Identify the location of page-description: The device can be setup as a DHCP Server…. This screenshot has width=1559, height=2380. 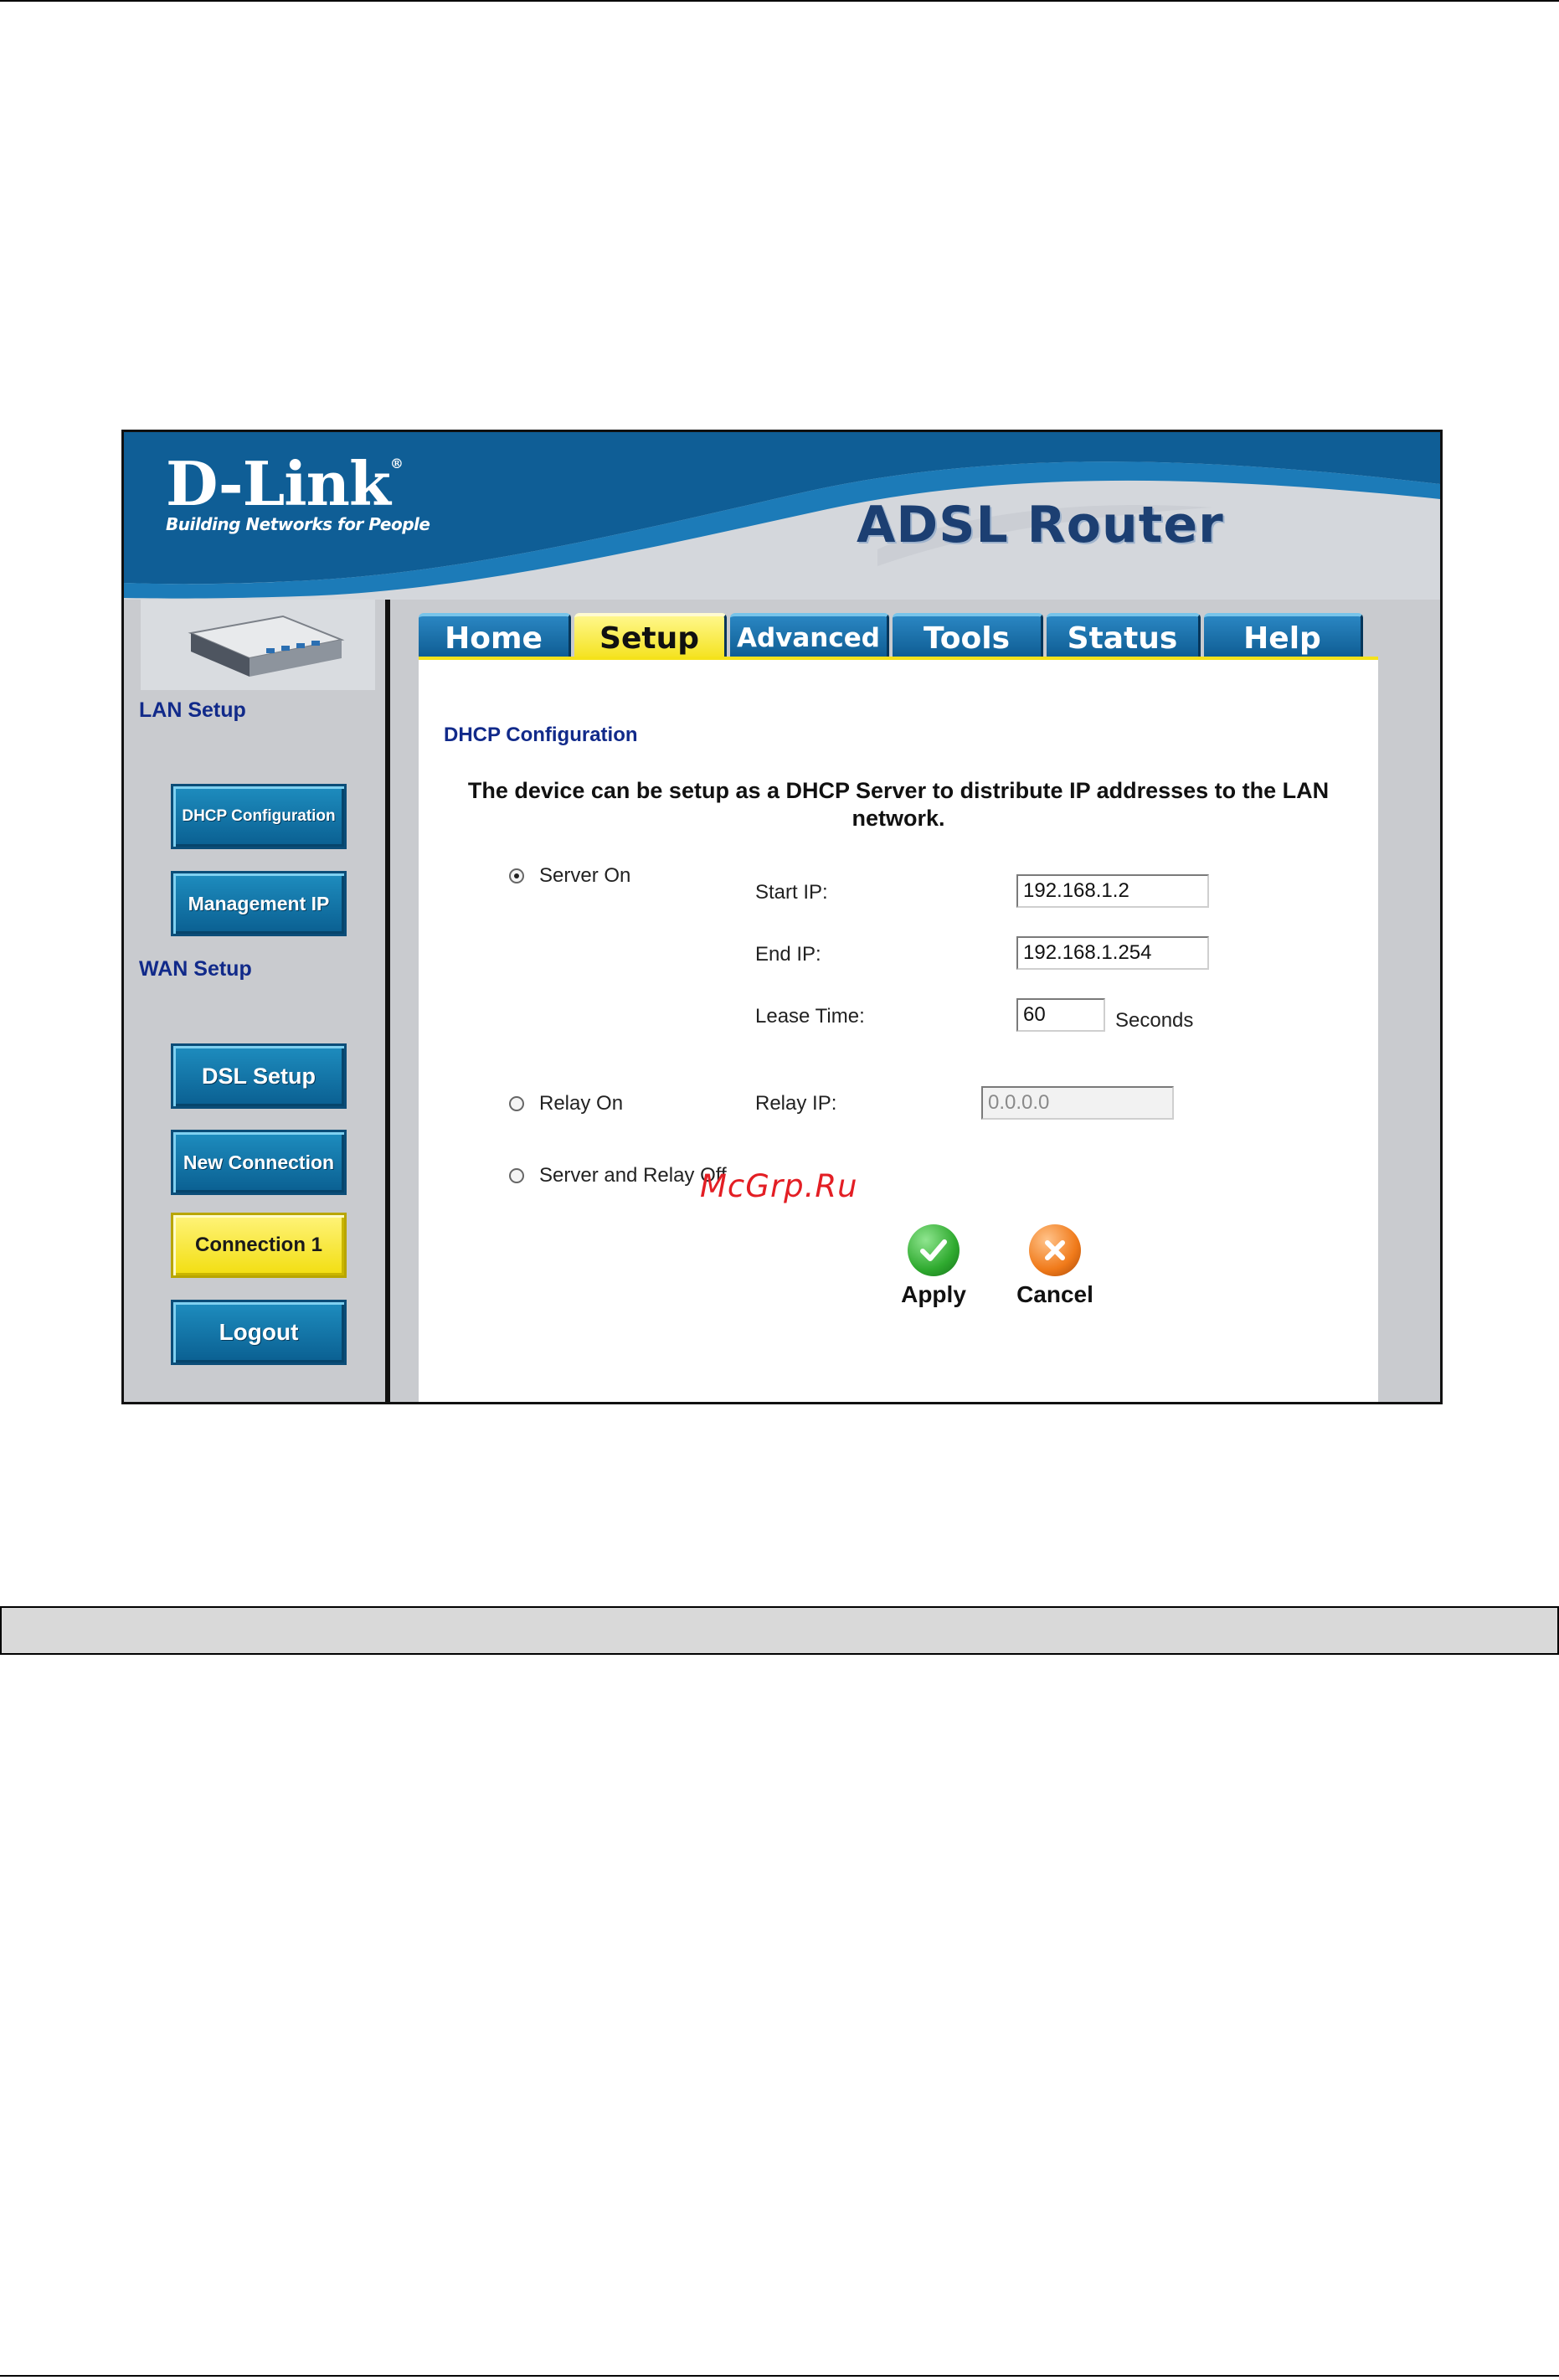
(898, 804).